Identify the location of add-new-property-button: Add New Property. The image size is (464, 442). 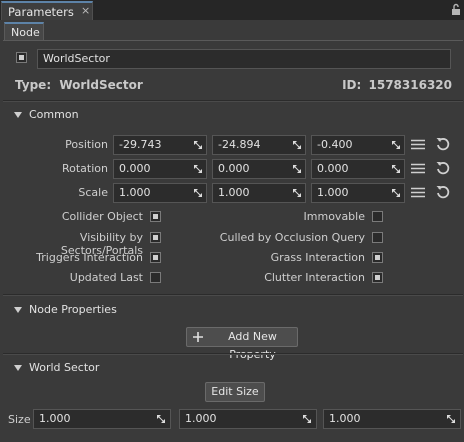
(242, 344).